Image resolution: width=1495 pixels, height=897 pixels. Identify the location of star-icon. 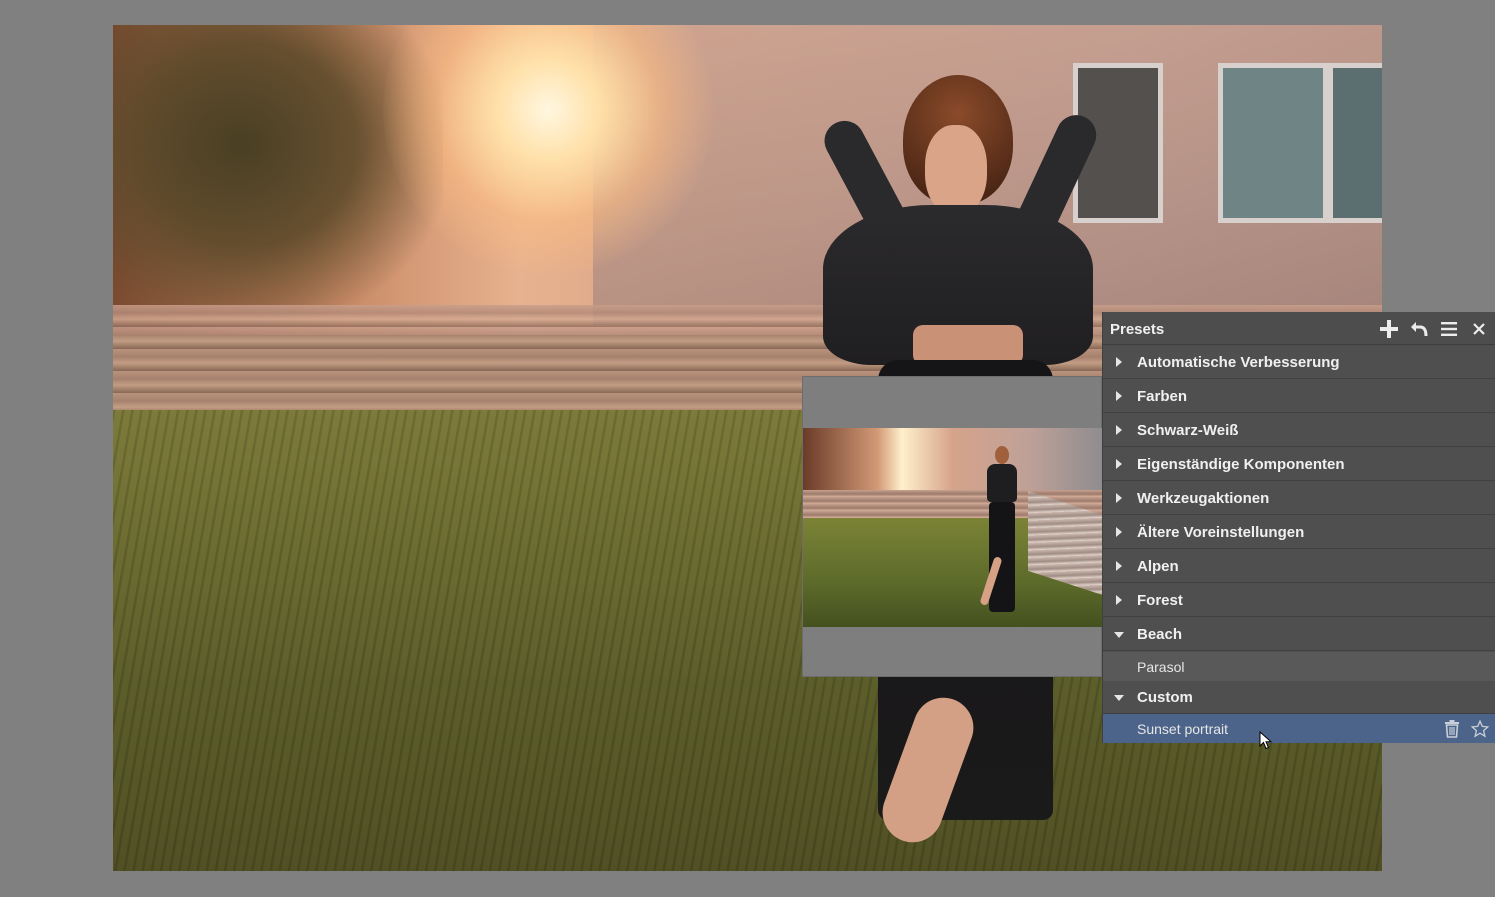
(1480, 729).